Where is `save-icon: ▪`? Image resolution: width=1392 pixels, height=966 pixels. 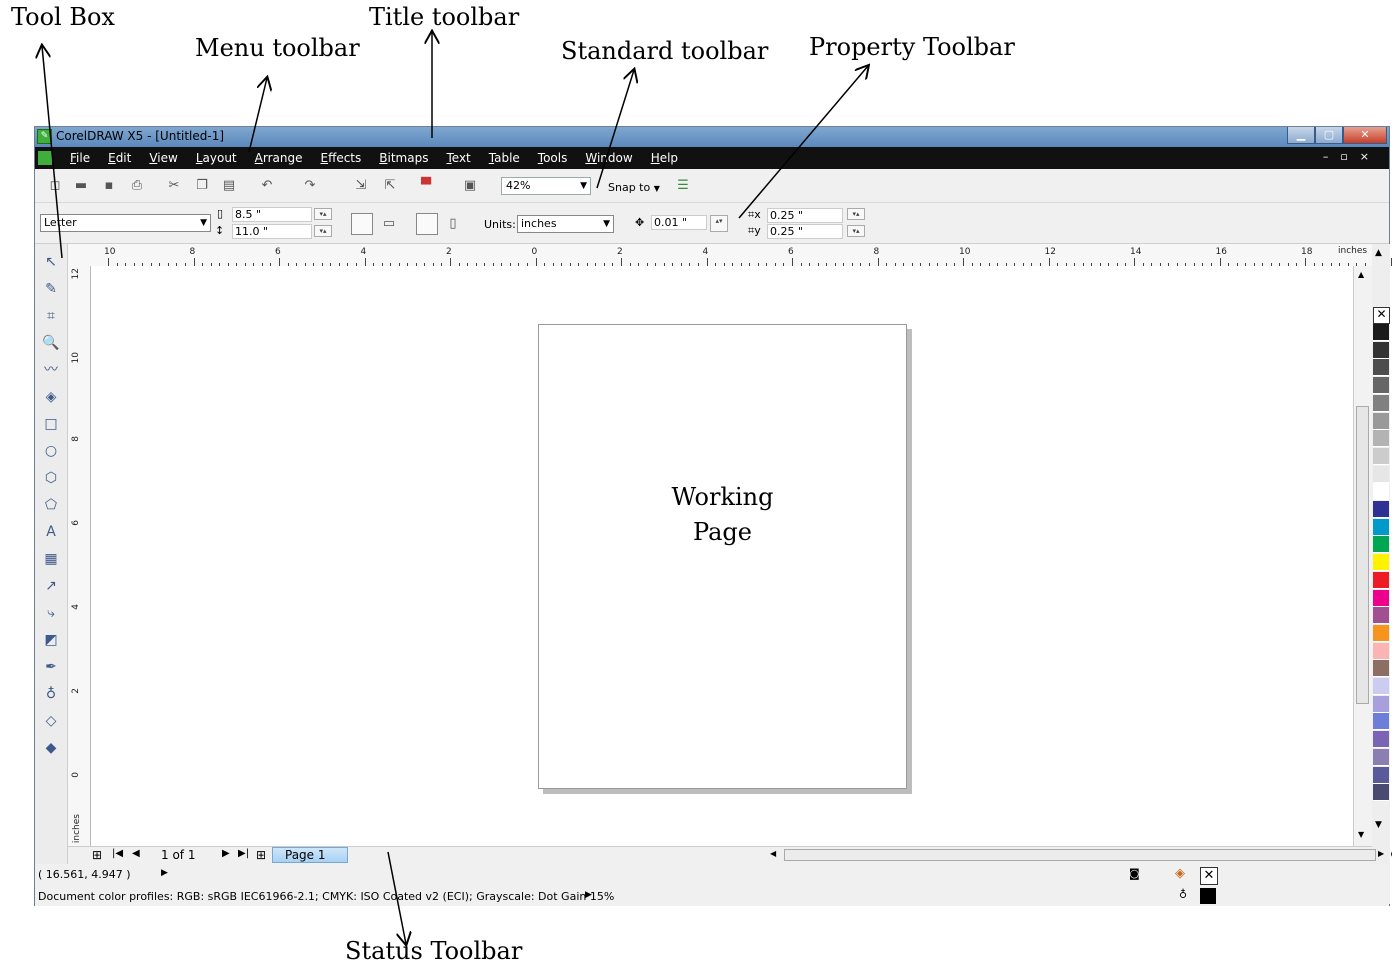 save-icon: ▪ is located at coordinates (109, 186).